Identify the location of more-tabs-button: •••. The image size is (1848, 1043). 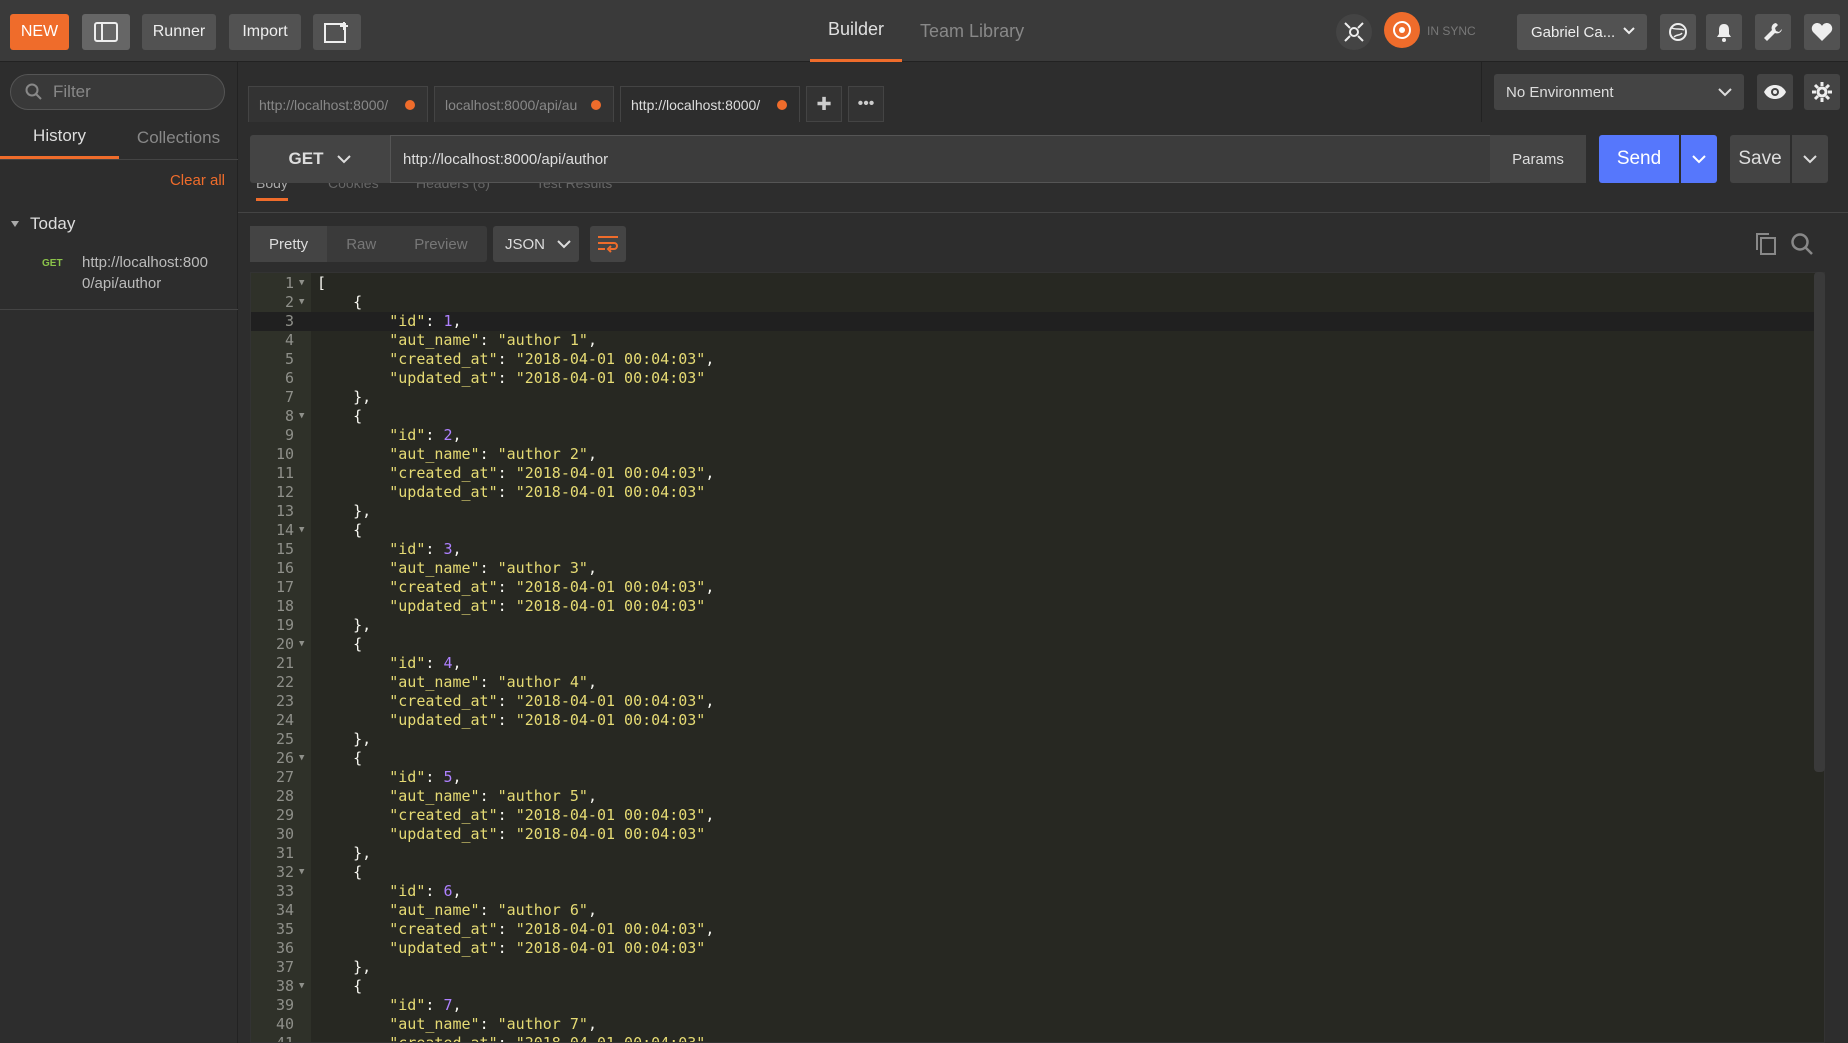
(866, 104).